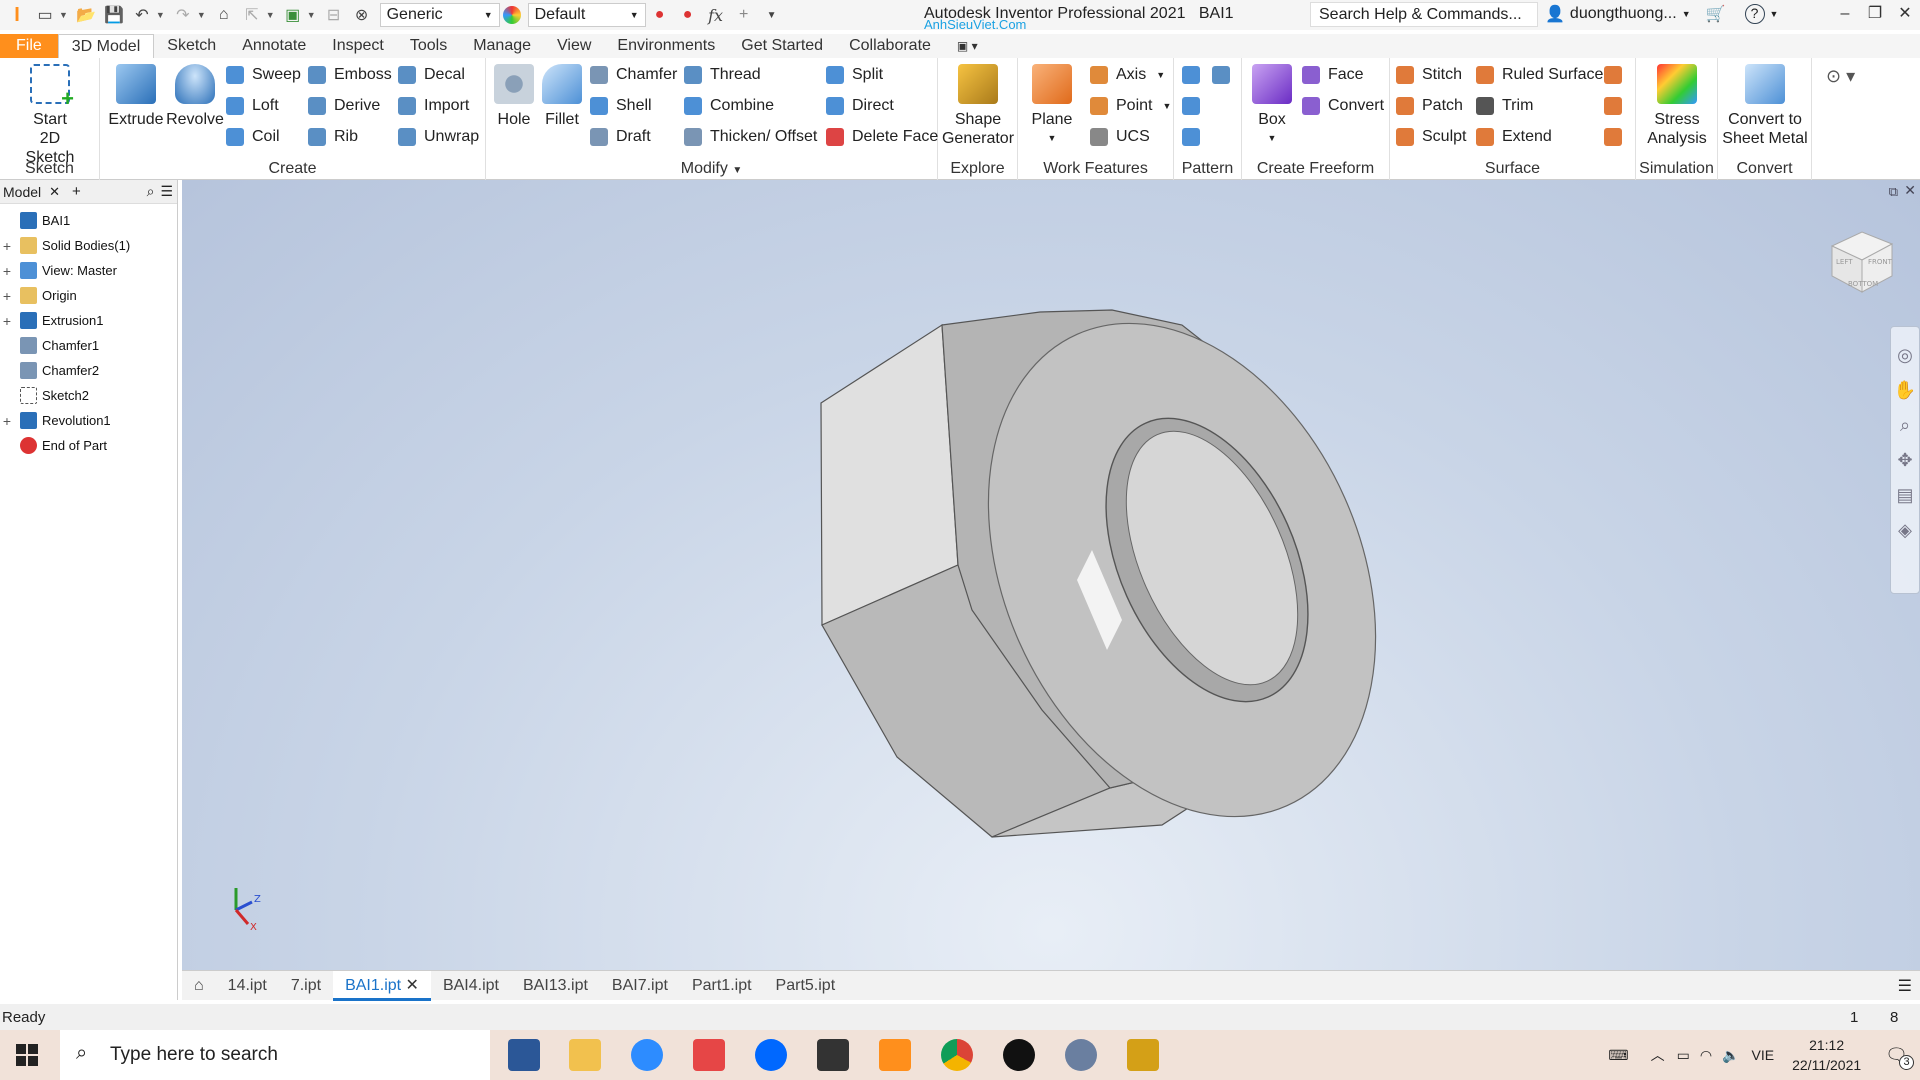 The image size is (1920, 1080). Describe the element at coordinates (382, 985) in the screenshot. I see `document-tab: BAI1.ipt ✕` at that location.